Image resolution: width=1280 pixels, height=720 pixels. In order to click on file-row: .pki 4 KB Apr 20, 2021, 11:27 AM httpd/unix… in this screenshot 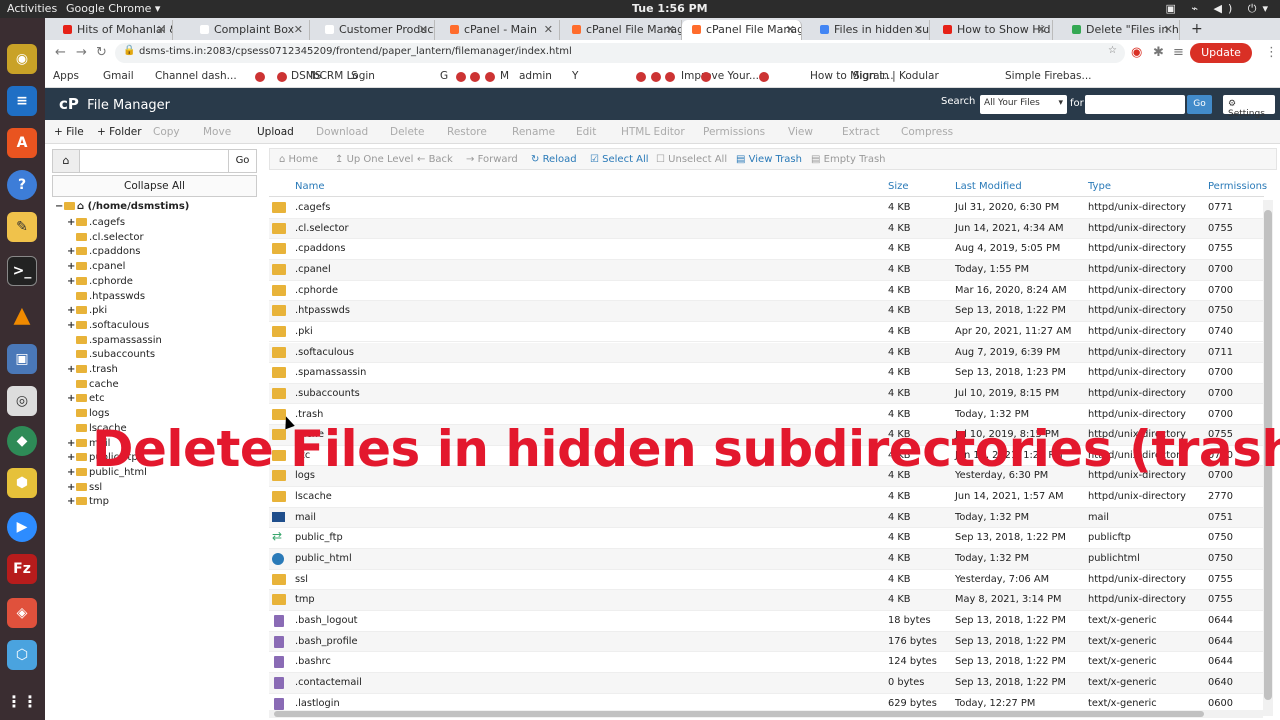, I will do `click(766, 332)`.